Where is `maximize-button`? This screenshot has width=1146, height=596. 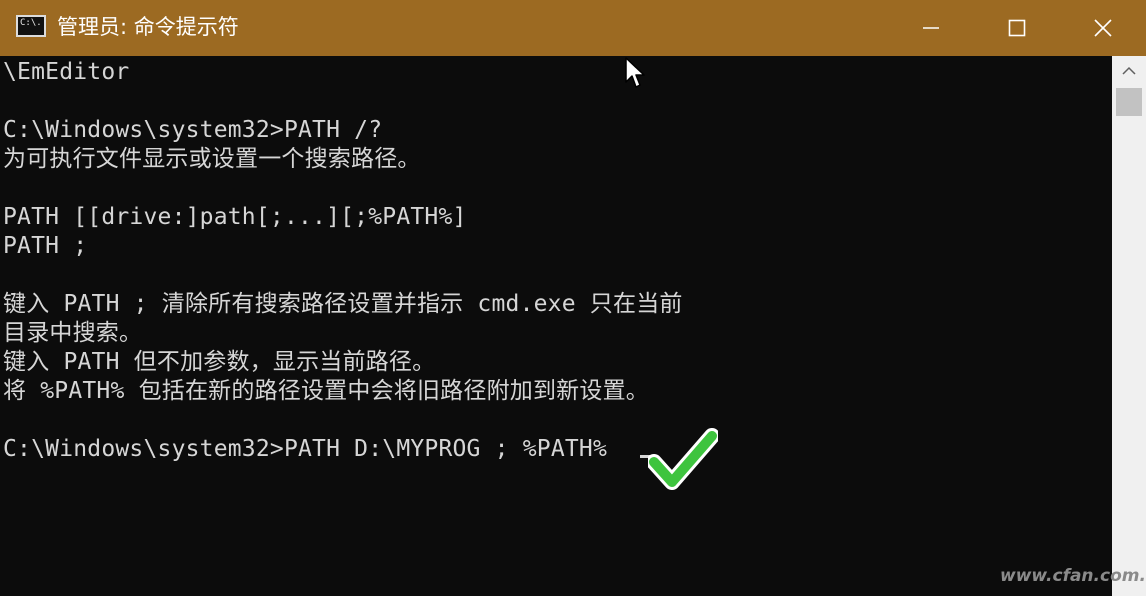
maximize-button is located at coordinates (1017, 28).